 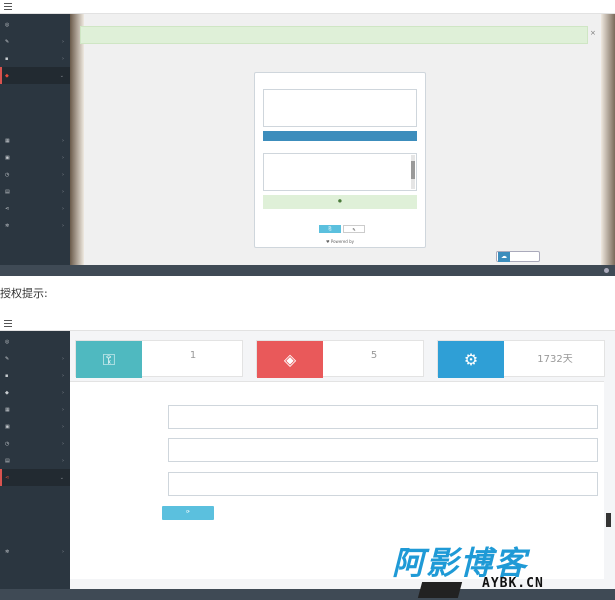 What do you see at coordinates (327, 241) in the screenshot?
I see `heart-icon: ♥` at bounding box center [327, 241].